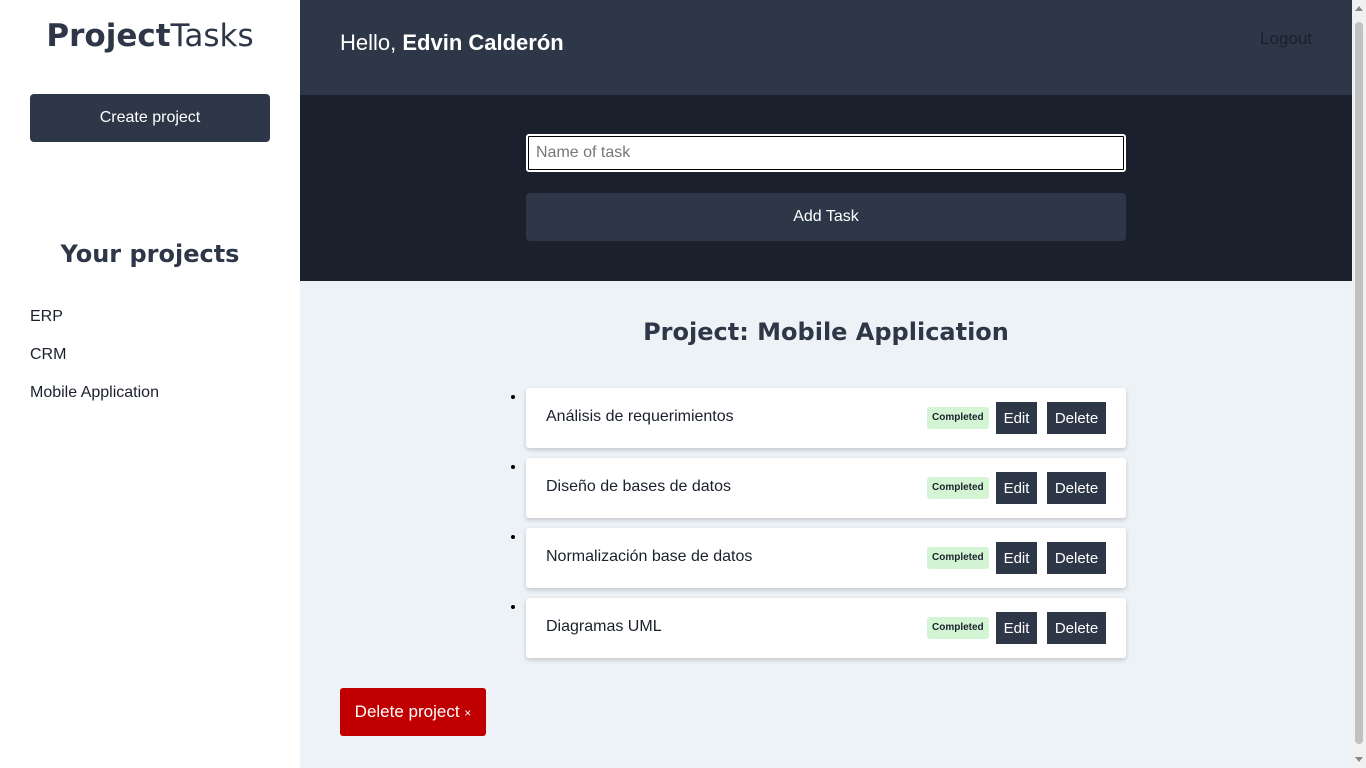  Describe the element at coordinates (649, 556) in the screenshot. I see `task-name: Normalización base de datos` at that location.